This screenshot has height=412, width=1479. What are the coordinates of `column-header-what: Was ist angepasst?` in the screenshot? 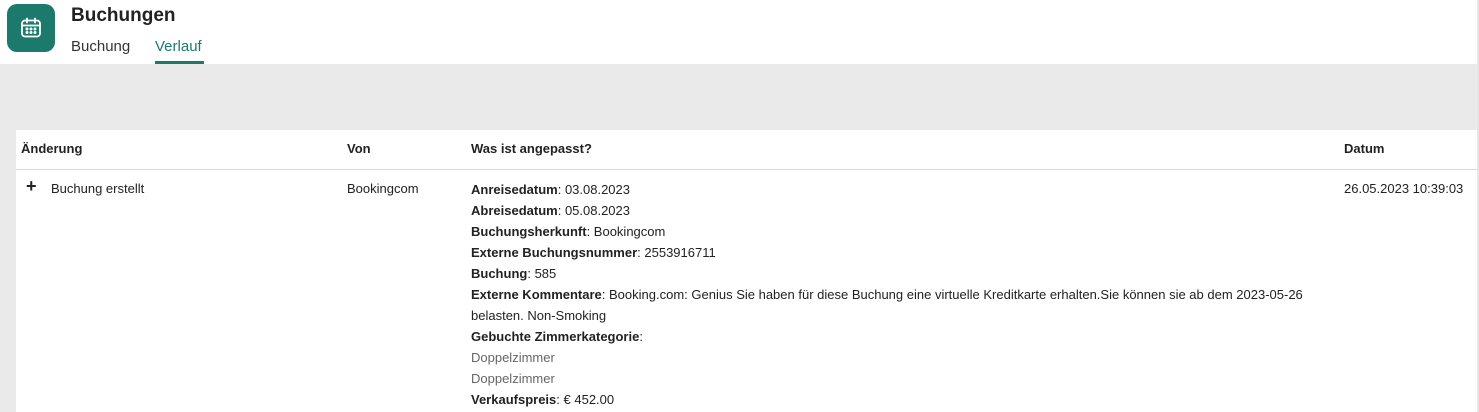 It's located at (531, 148).